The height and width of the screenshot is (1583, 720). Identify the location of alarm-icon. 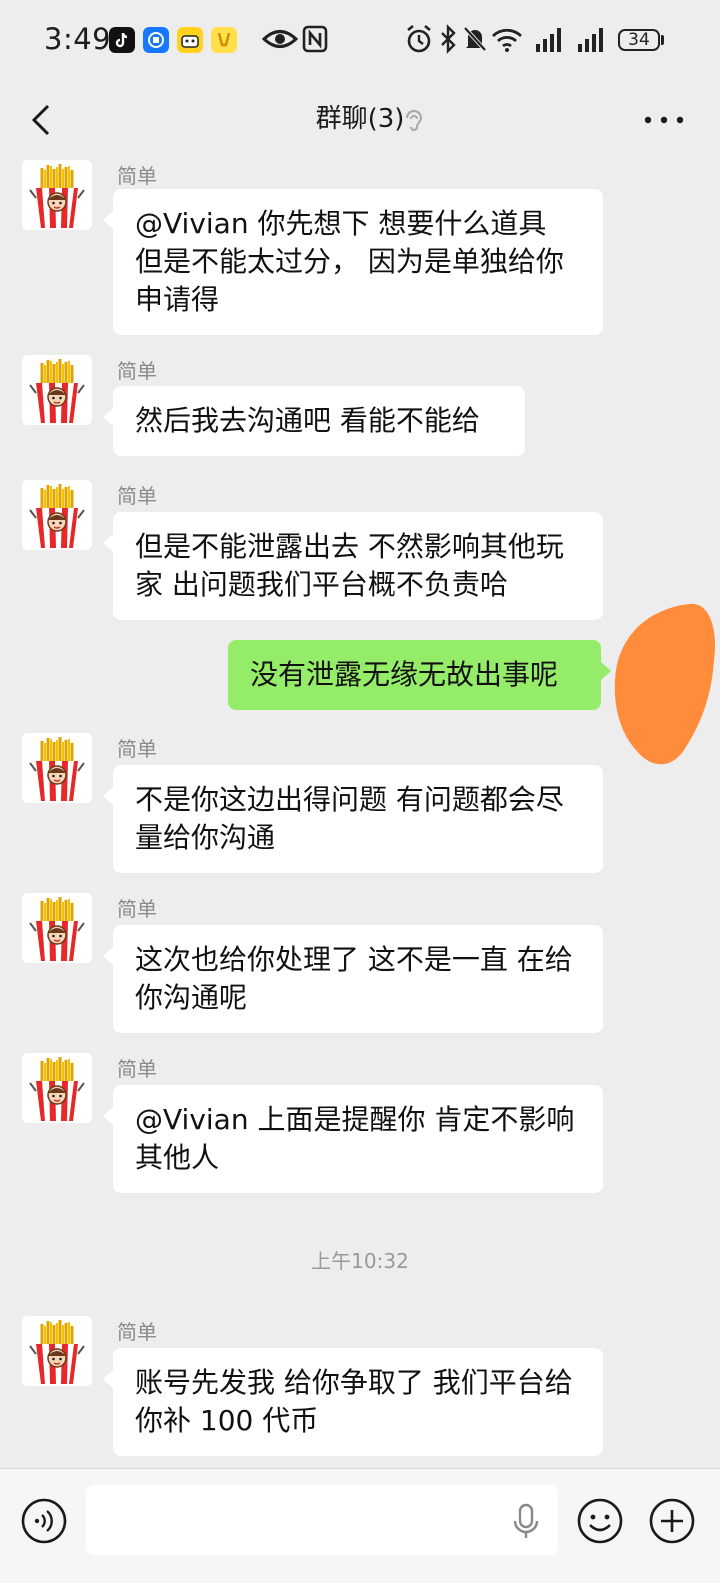
(419, 38).